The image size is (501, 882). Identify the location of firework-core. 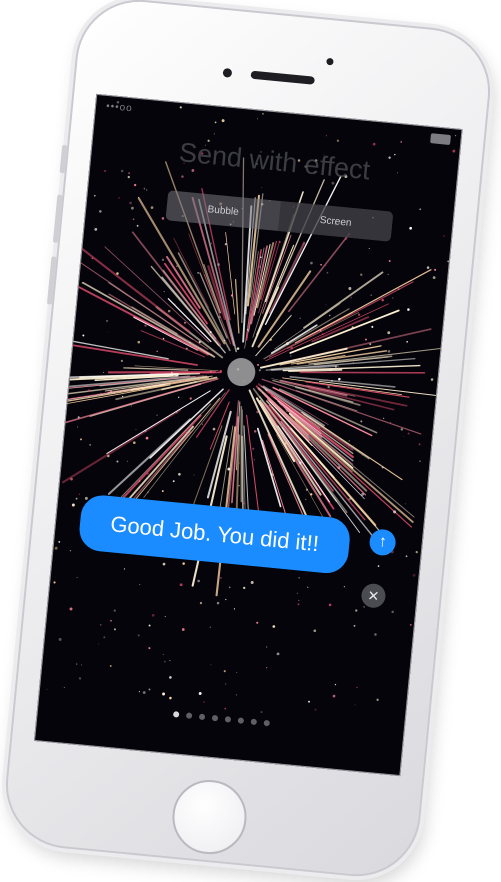
(241, 372).